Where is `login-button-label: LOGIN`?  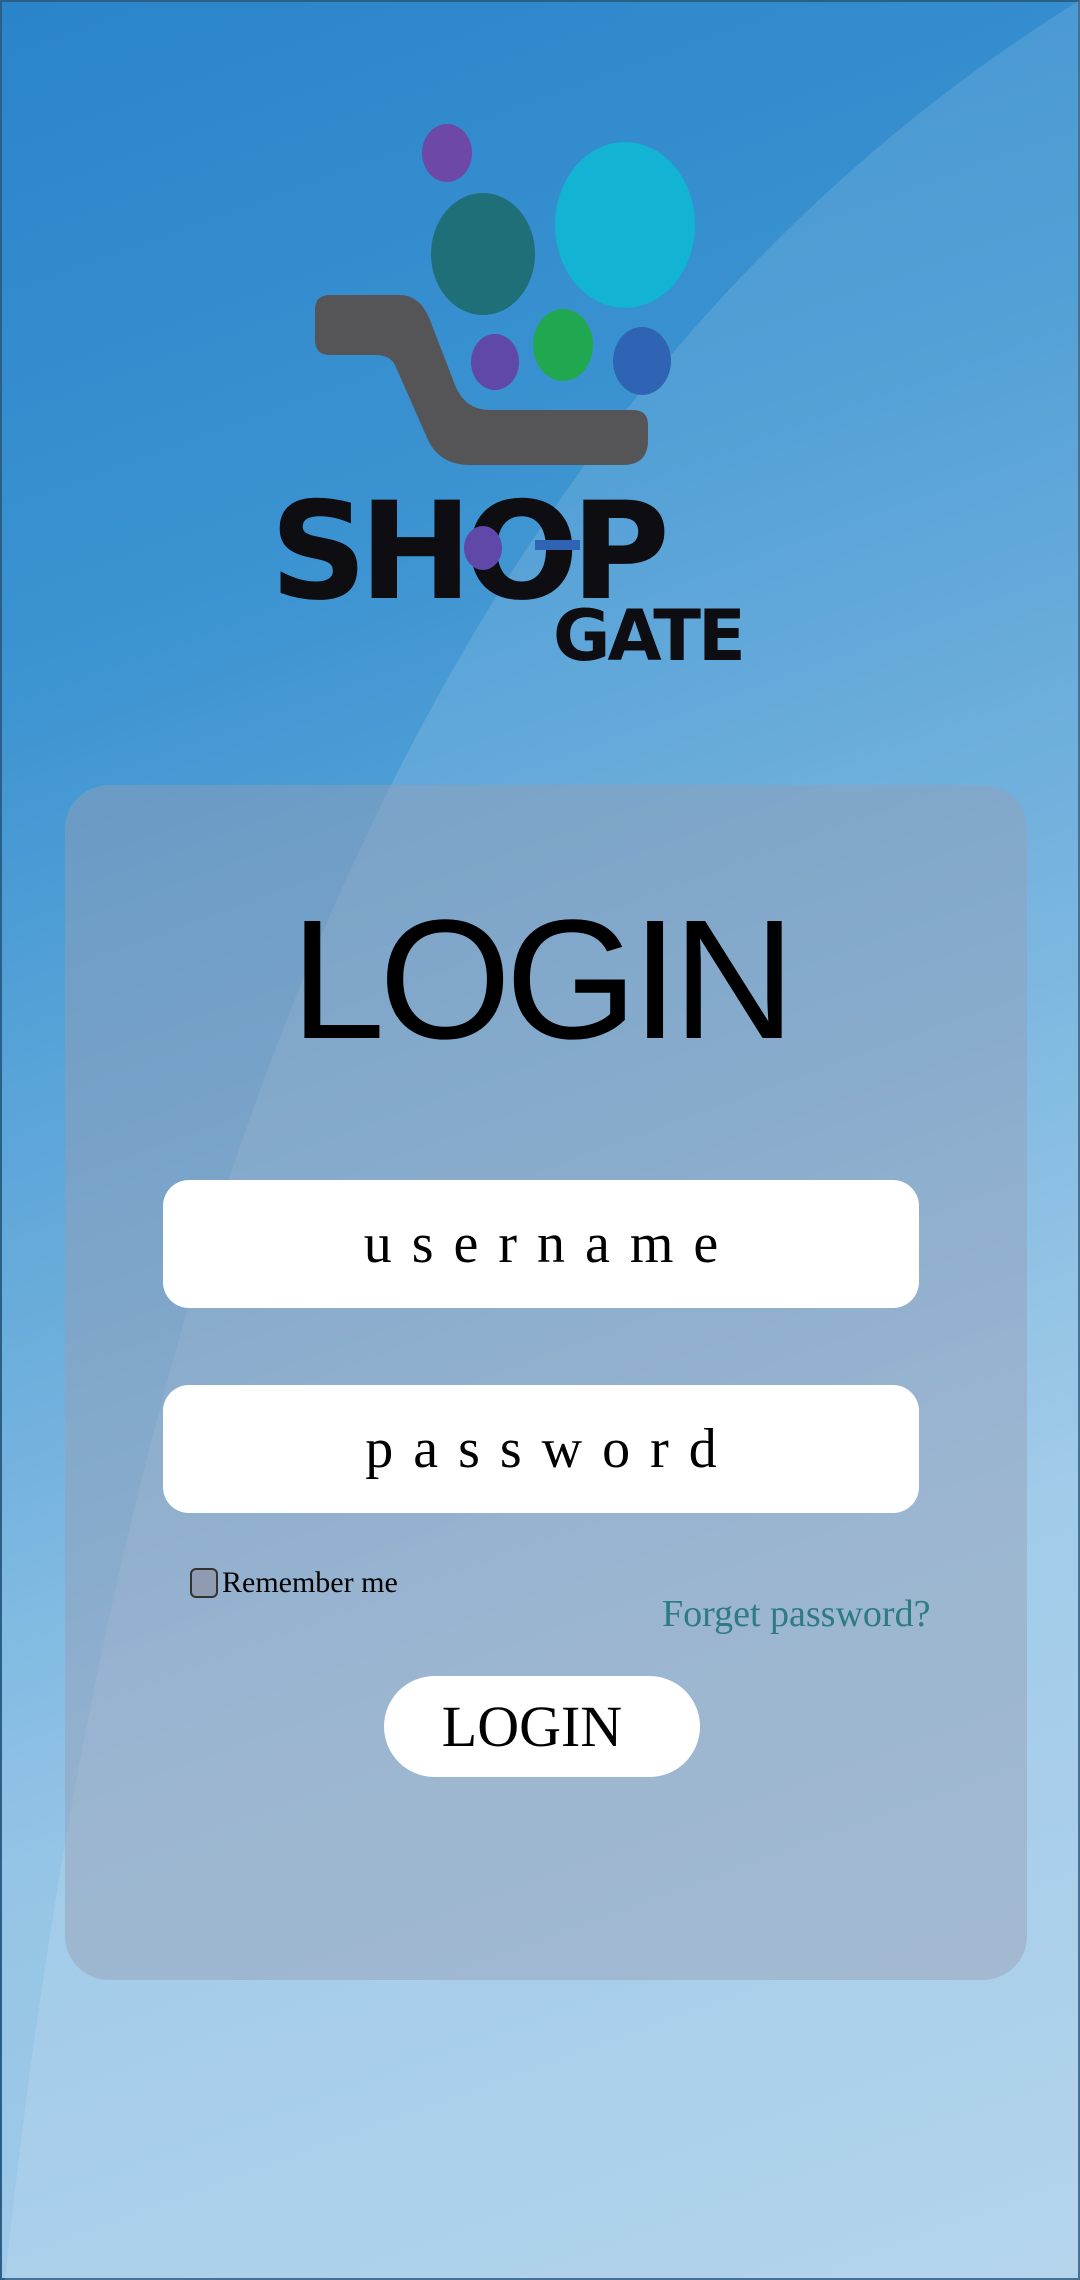
login-button-label: LOGIN is located at coordinates (532, 1726).